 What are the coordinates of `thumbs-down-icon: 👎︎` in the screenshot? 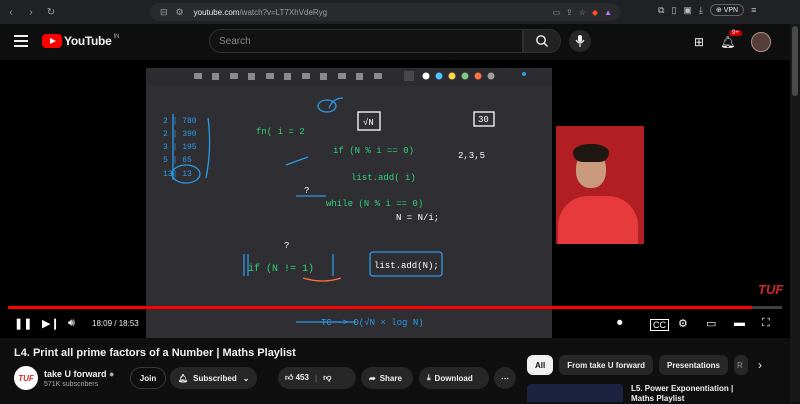 It's located at (327, 378).